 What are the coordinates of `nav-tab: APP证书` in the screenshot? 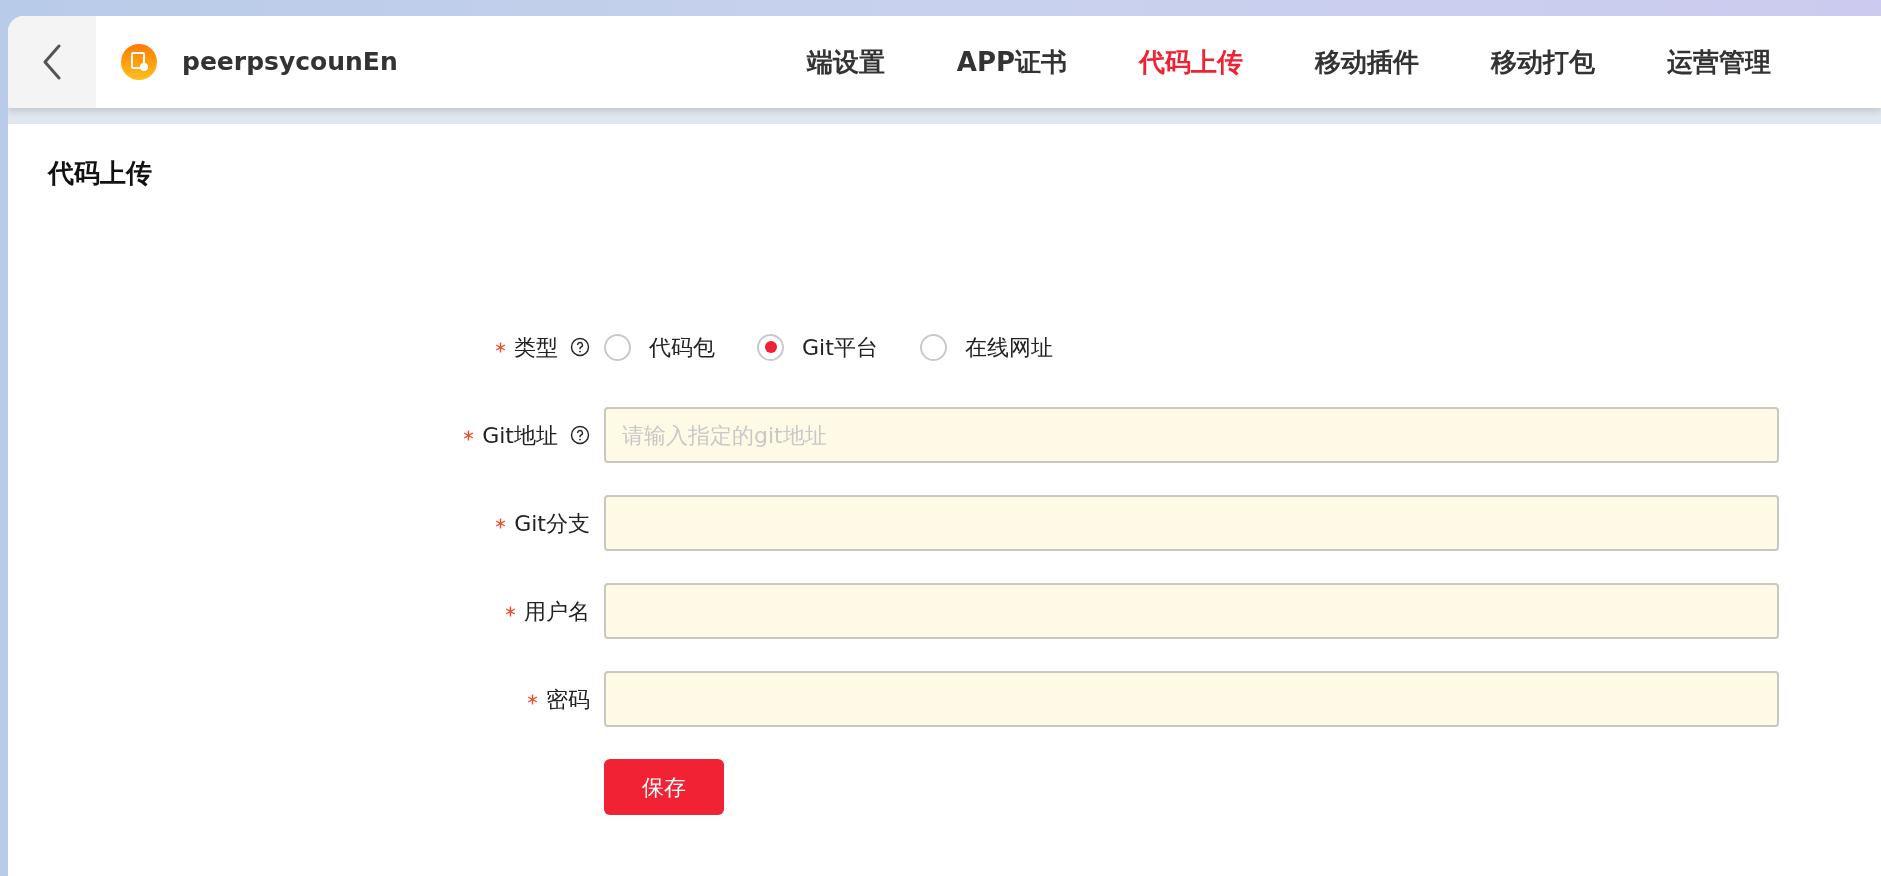 It's located at (1011, 62).